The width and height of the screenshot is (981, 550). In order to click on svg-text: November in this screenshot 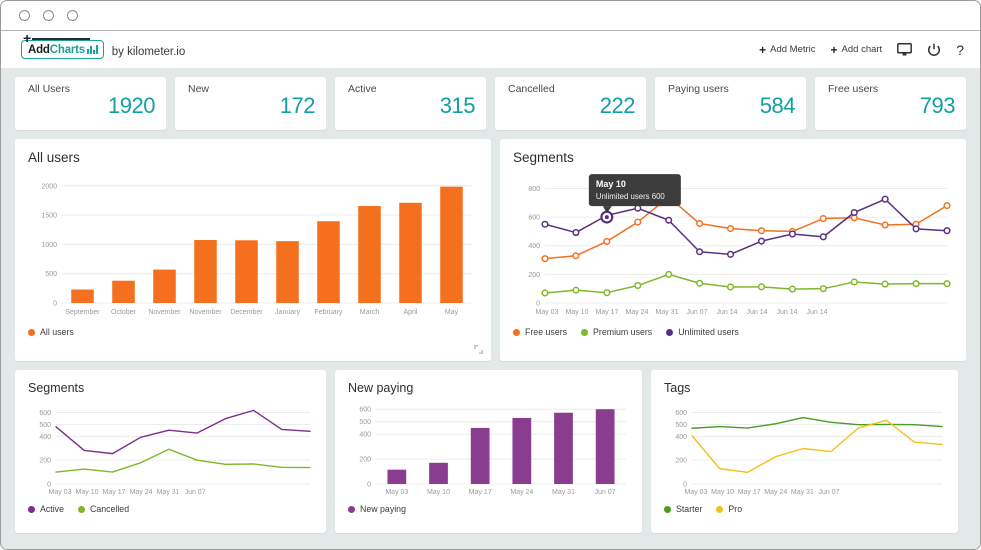, I will do `click(164, 312)`.